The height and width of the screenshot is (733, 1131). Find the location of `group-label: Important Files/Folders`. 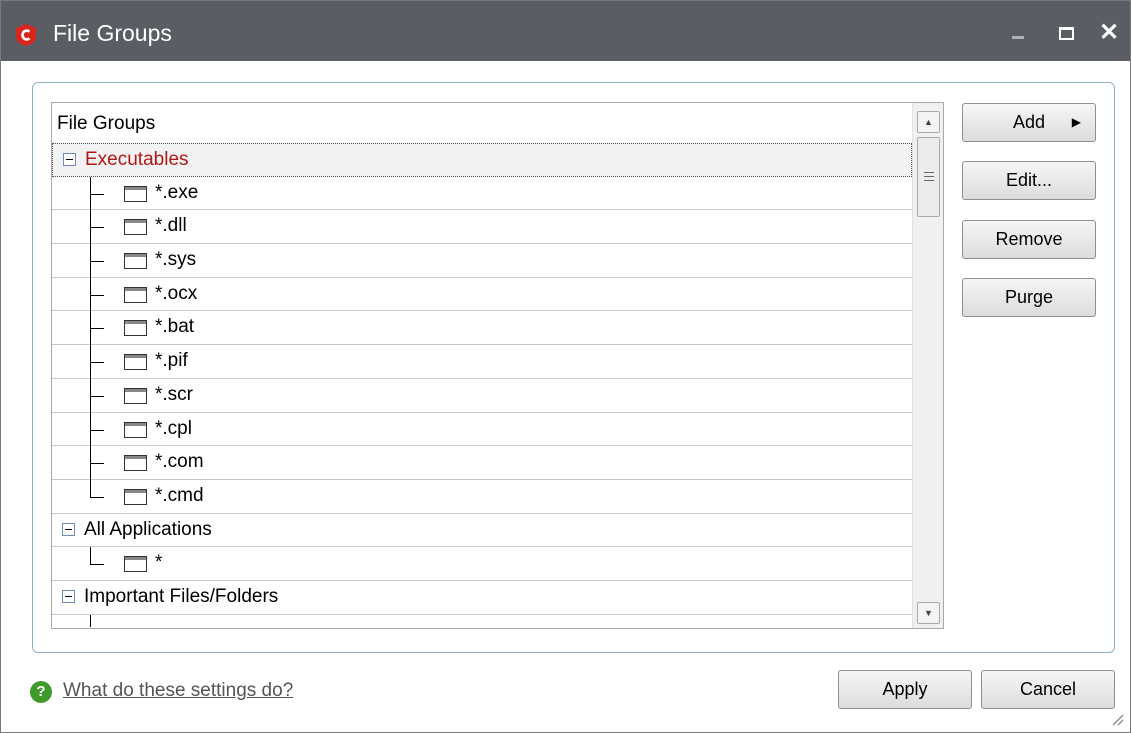

group-label: Important Files/Folders is located at coordinates (181, 596).